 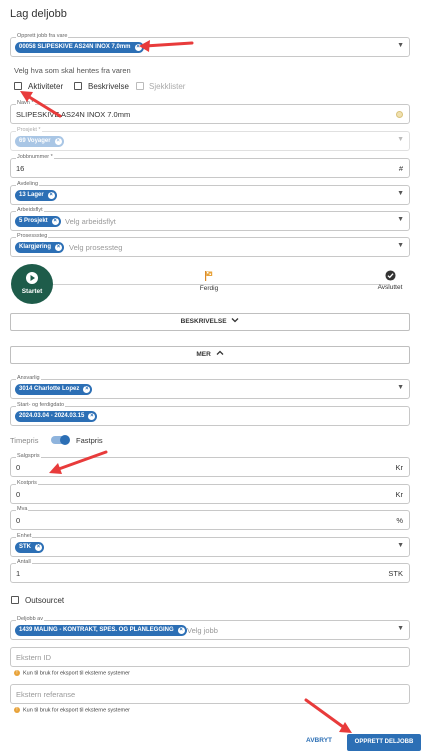 I want to click on arrow-activities, so click(x=41, y=104).